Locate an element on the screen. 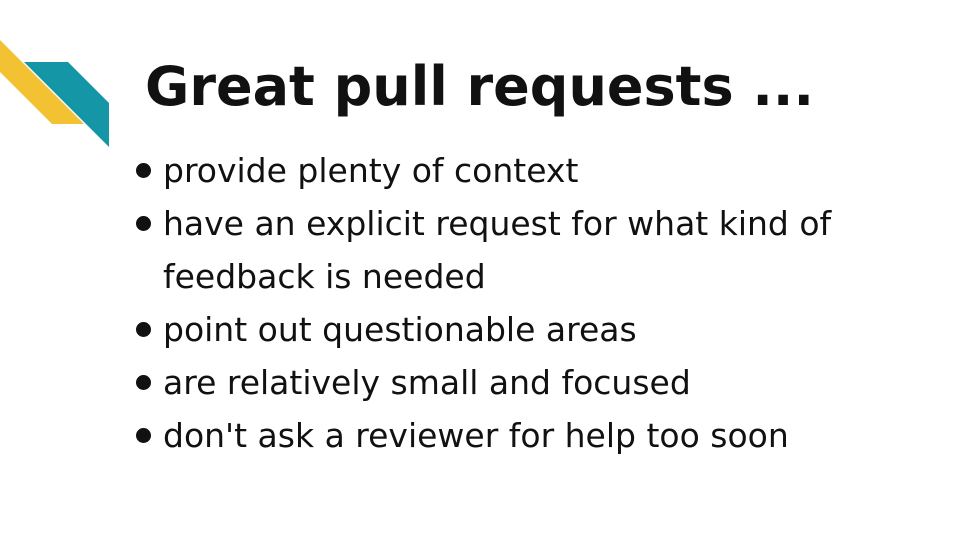 The width and height of the screenshot is (960, 540). bullet-text: provide plenty of context is located at coordinates (371, 170).